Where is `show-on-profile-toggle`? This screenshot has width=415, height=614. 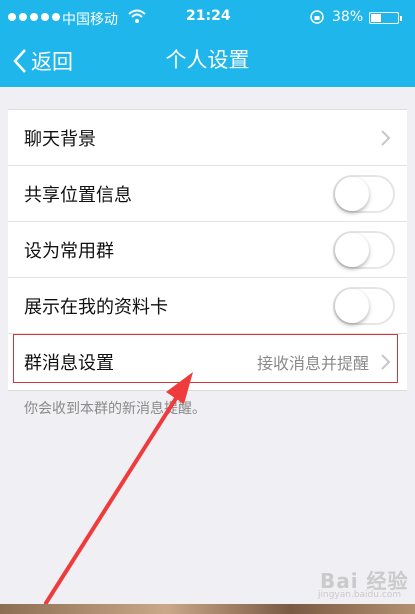 show-on-profile-toggle is located at coordinates (364, 306).